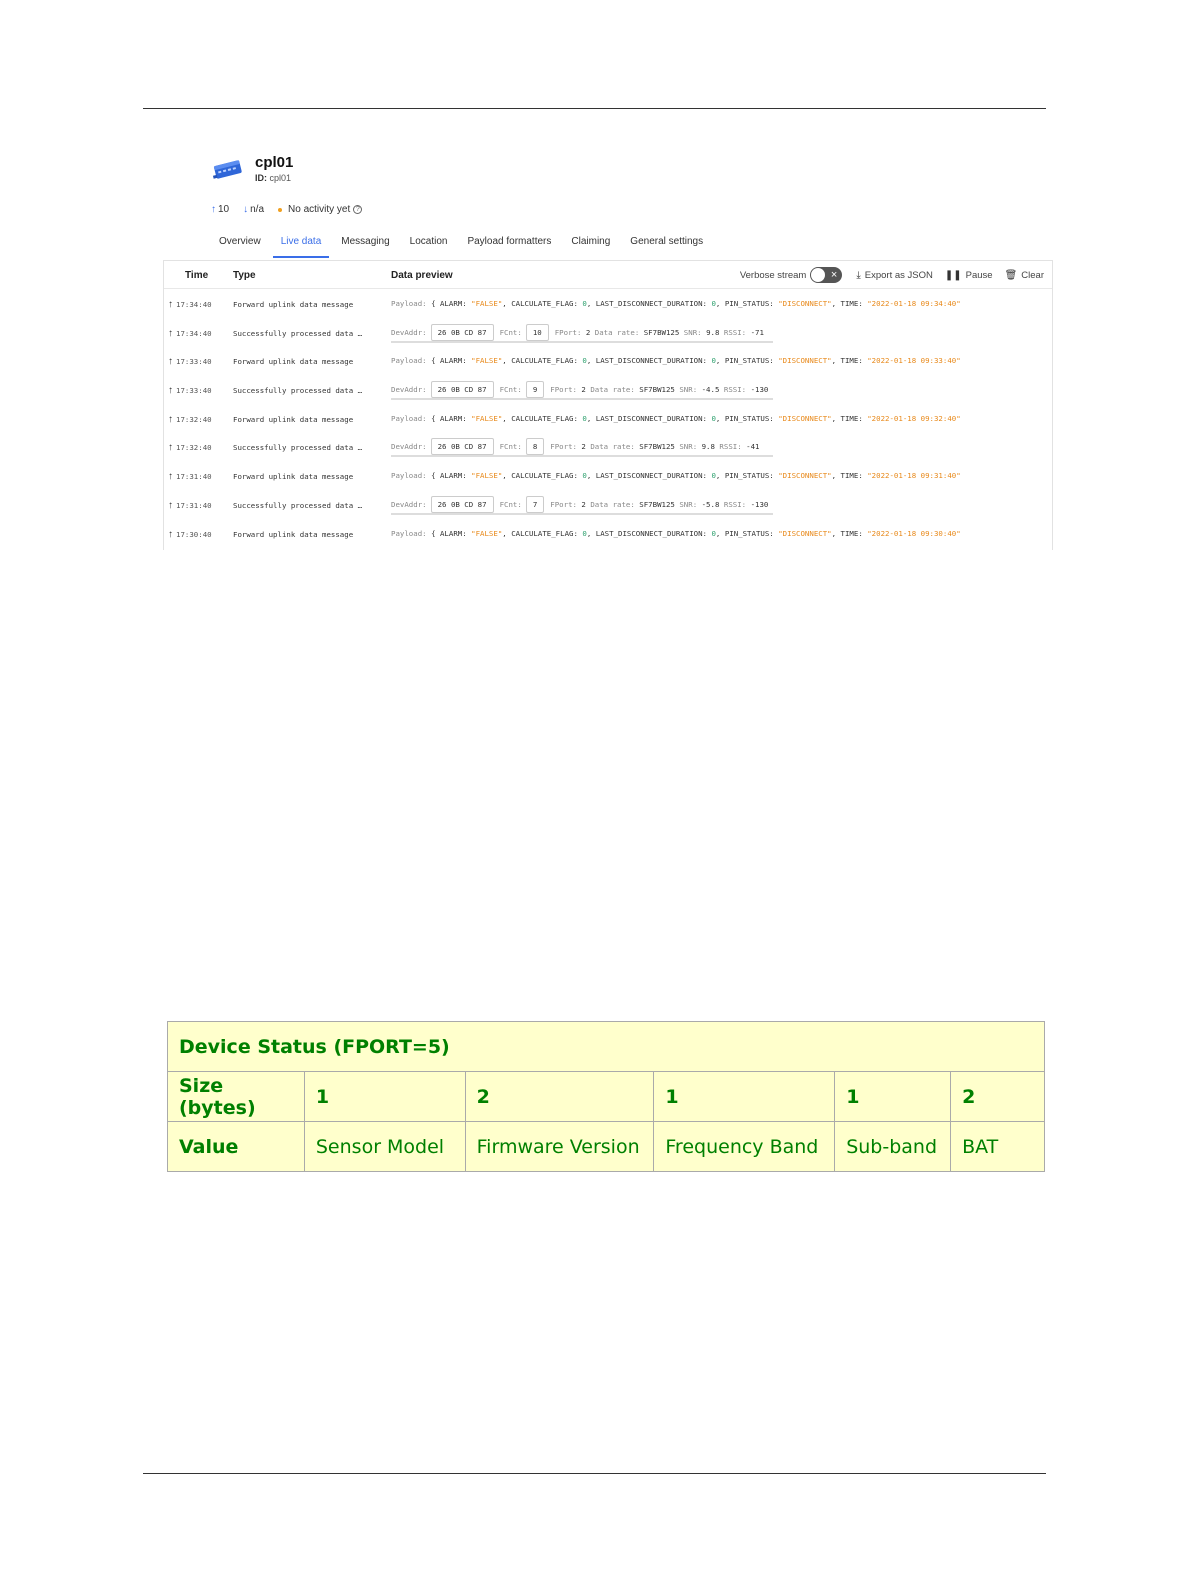 The image size is (1190, 1585). Describe the element at coordinates (365, 245) in the screenshot. I see `tab-messaging: Messaging` at that location.